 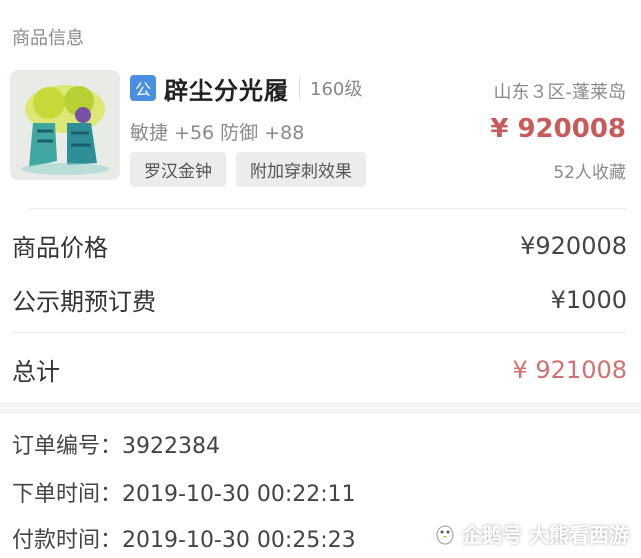 I want to click on product-title-row: 公 辟尘分光履 160级, so click(x=246, y=88).